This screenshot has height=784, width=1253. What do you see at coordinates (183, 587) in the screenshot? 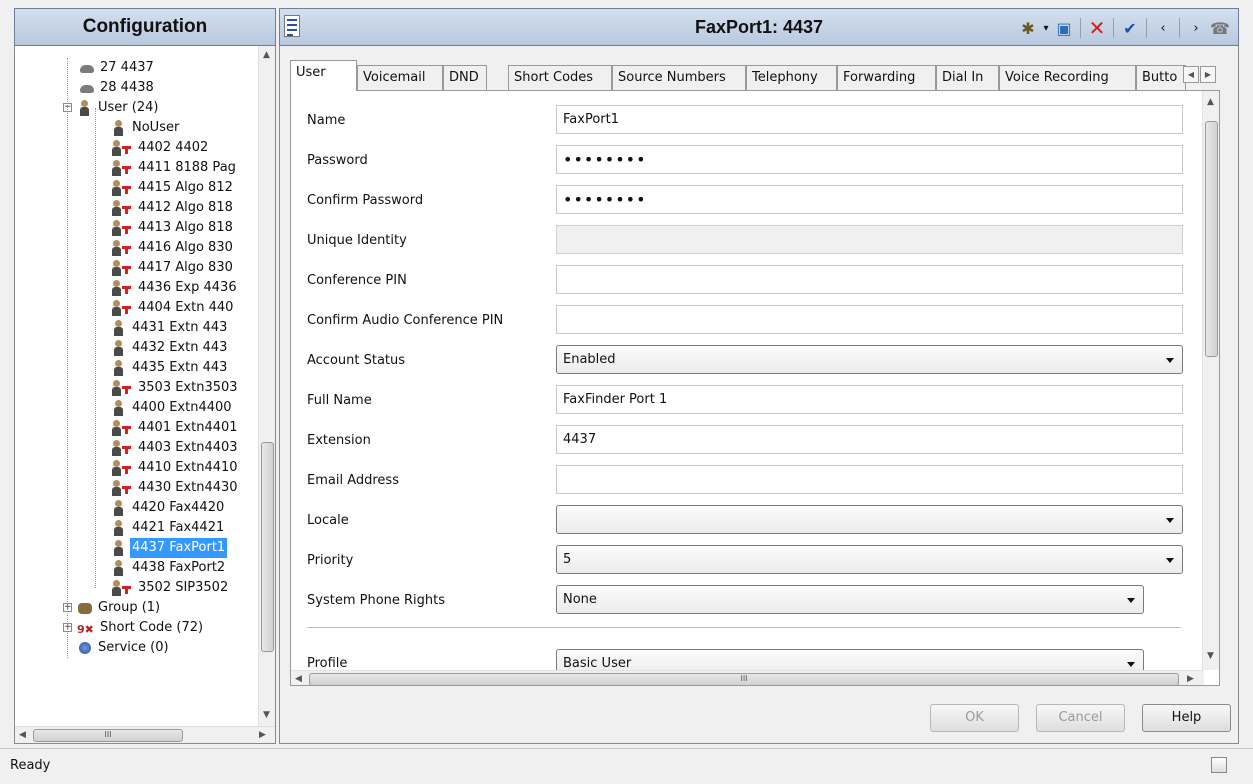
I see `tree-item-label: 3502 SIP3502` at bounding box center [183, 587].